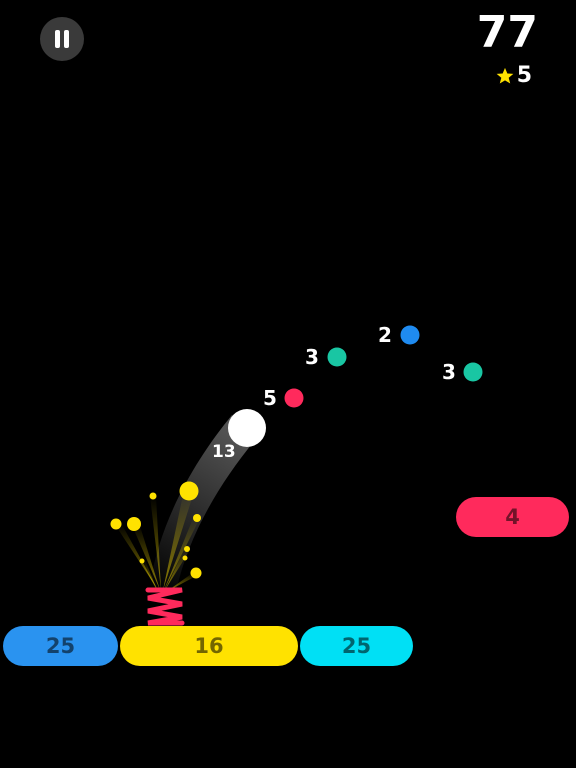 This screenshot has width=576, height=768. I want to click on dot-label: 2, so click(385, 335).